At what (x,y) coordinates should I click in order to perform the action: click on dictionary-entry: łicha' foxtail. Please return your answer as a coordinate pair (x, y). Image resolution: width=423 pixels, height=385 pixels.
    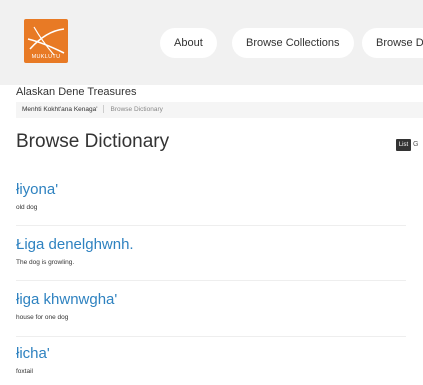
    Looking at the image, I should click on (33, 360).